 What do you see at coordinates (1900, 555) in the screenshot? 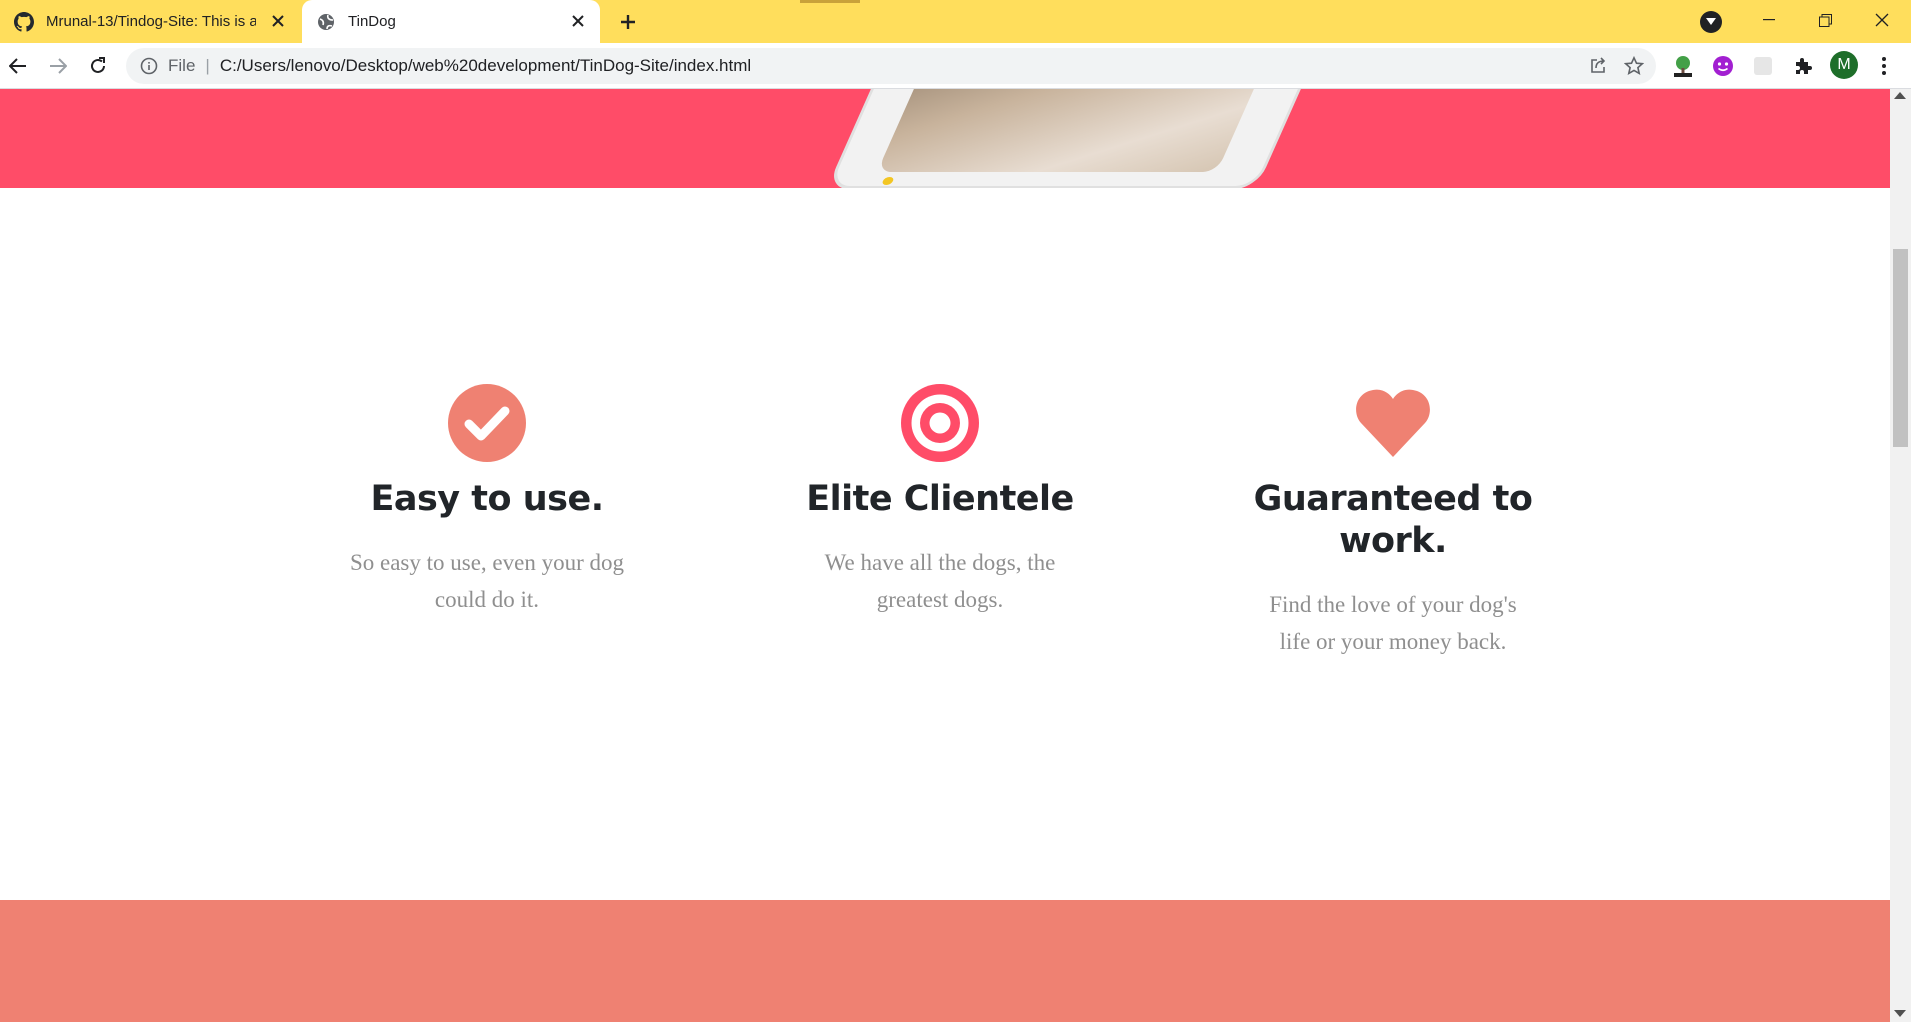
I see `page-scrollbar` at bounding box center [1900, 555].